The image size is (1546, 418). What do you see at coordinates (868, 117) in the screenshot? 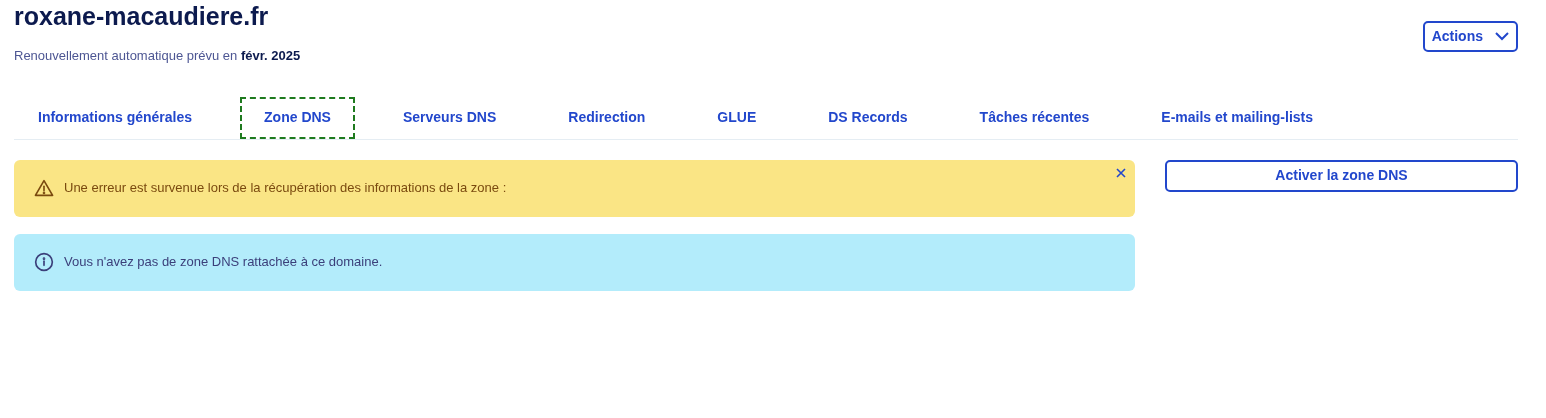
I see `tab: DS Records` at bounding box center [868, 117].